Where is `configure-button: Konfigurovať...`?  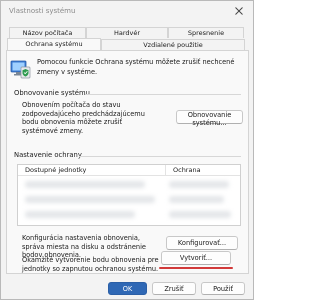 configure-button: Konfigurovať... is located at coordinates (202, 243).